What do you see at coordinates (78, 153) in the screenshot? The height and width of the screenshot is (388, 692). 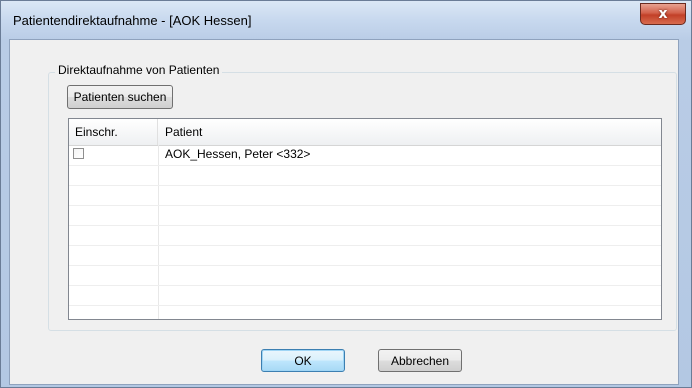 I see `restriction-checkbox` at bounding box center [78, 153].